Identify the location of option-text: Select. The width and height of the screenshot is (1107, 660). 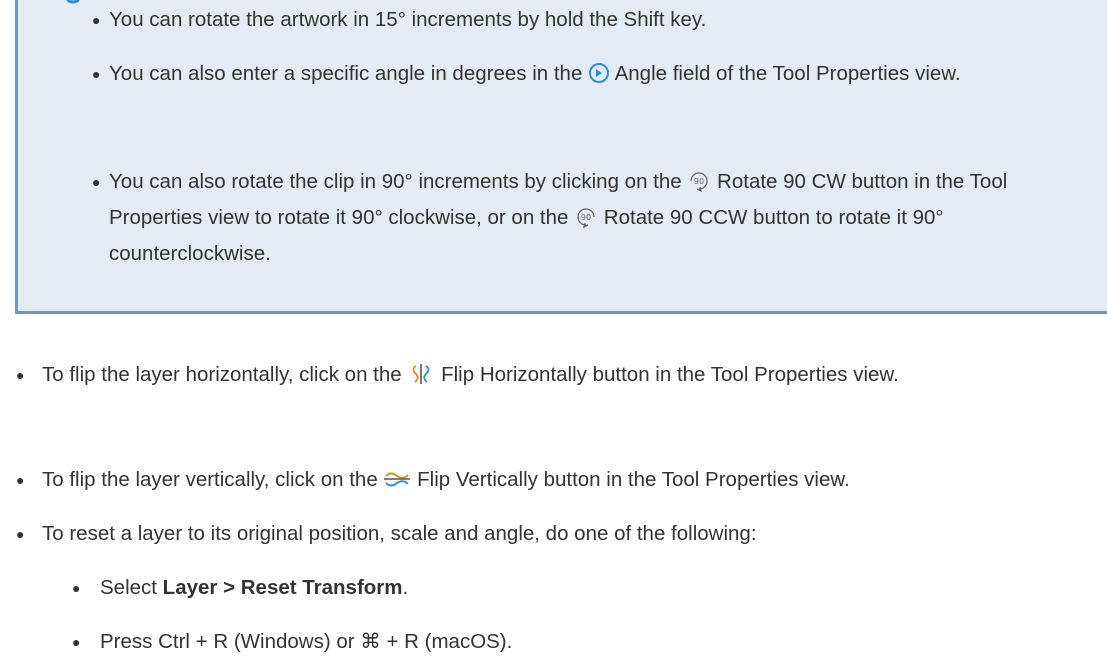
(131, 587).